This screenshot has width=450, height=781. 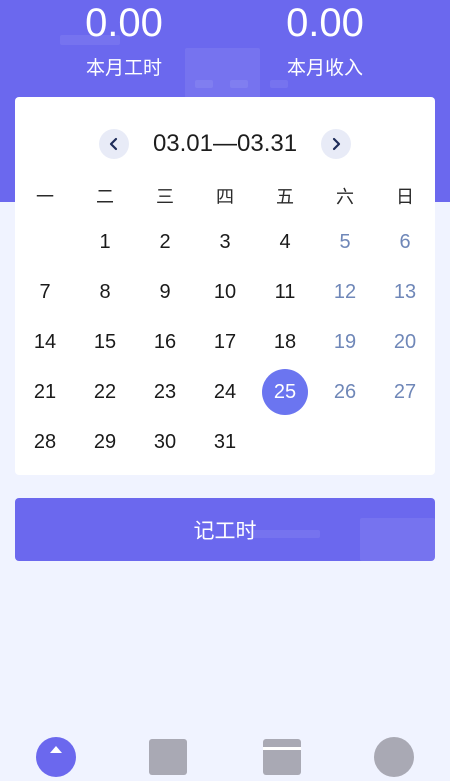 What do you see at coordinates (124, 23) in the screenshot?
I see `monthly-hours-value: 0.00` at bounding box center [124, 23].